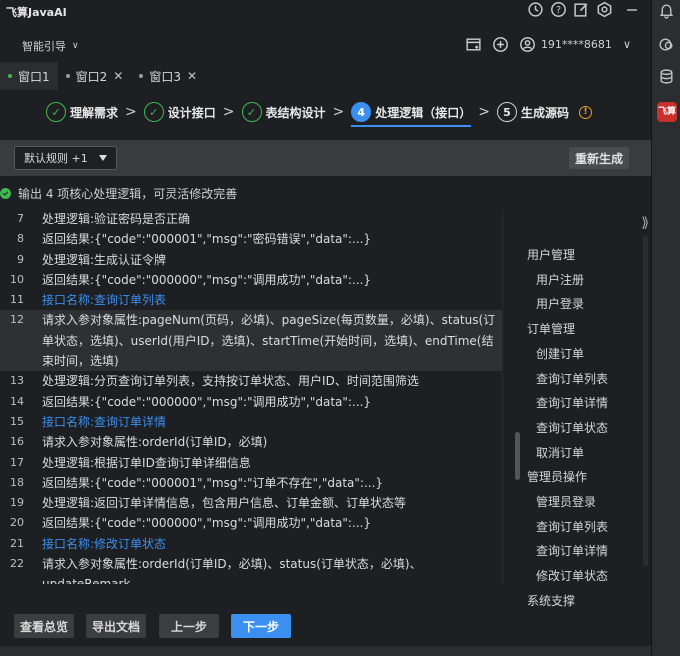 The width and height of the screenshot is (680, 656). What do you see at coordinates (251, 442) in the screenshot?
I see `code-line: 16 请求入参对象属性:orderId(订单ID，必填)` at bounding box center [251, 442].